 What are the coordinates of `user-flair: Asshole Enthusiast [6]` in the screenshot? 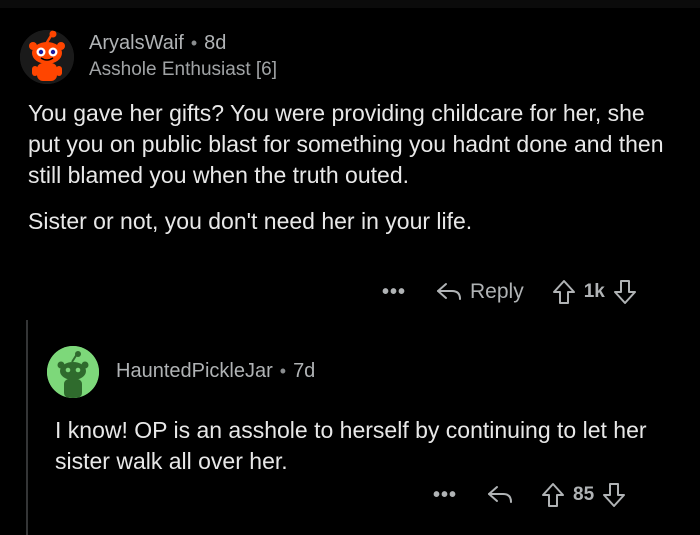 It's located at (183, 69).